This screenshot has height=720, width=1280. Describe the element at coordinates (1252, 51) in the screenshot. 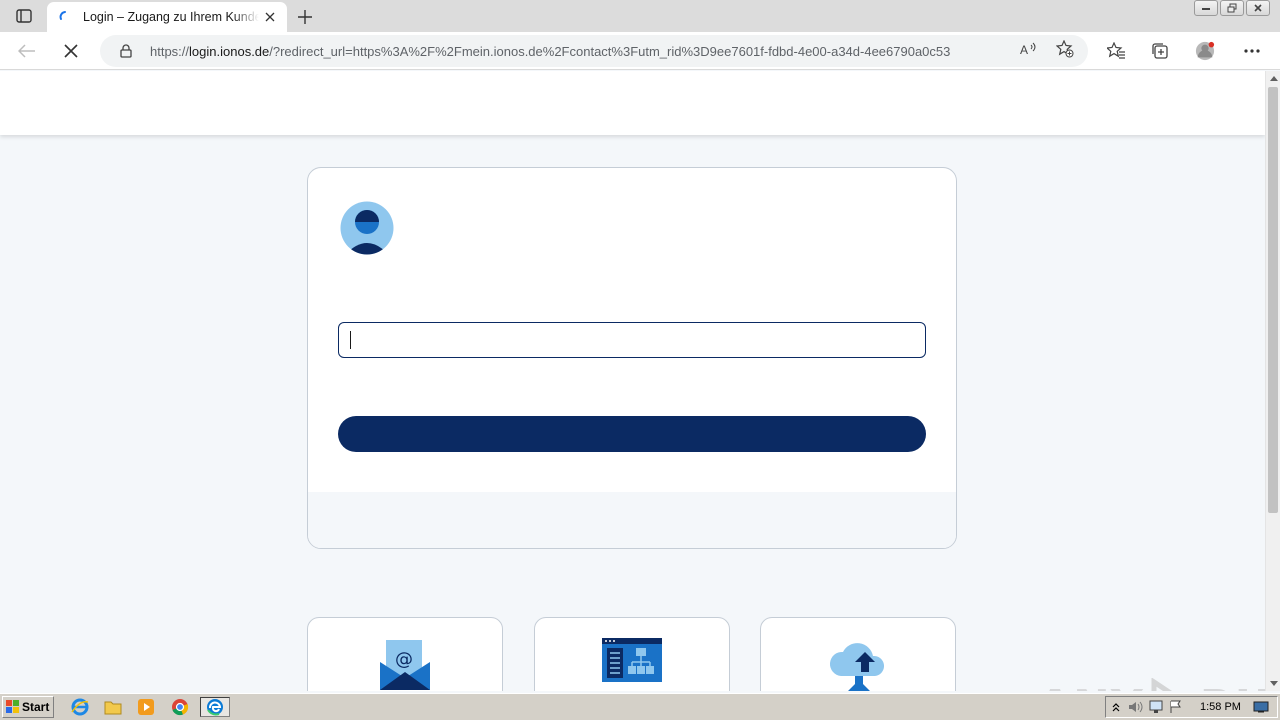

I see `more-menu-icon` at that location.